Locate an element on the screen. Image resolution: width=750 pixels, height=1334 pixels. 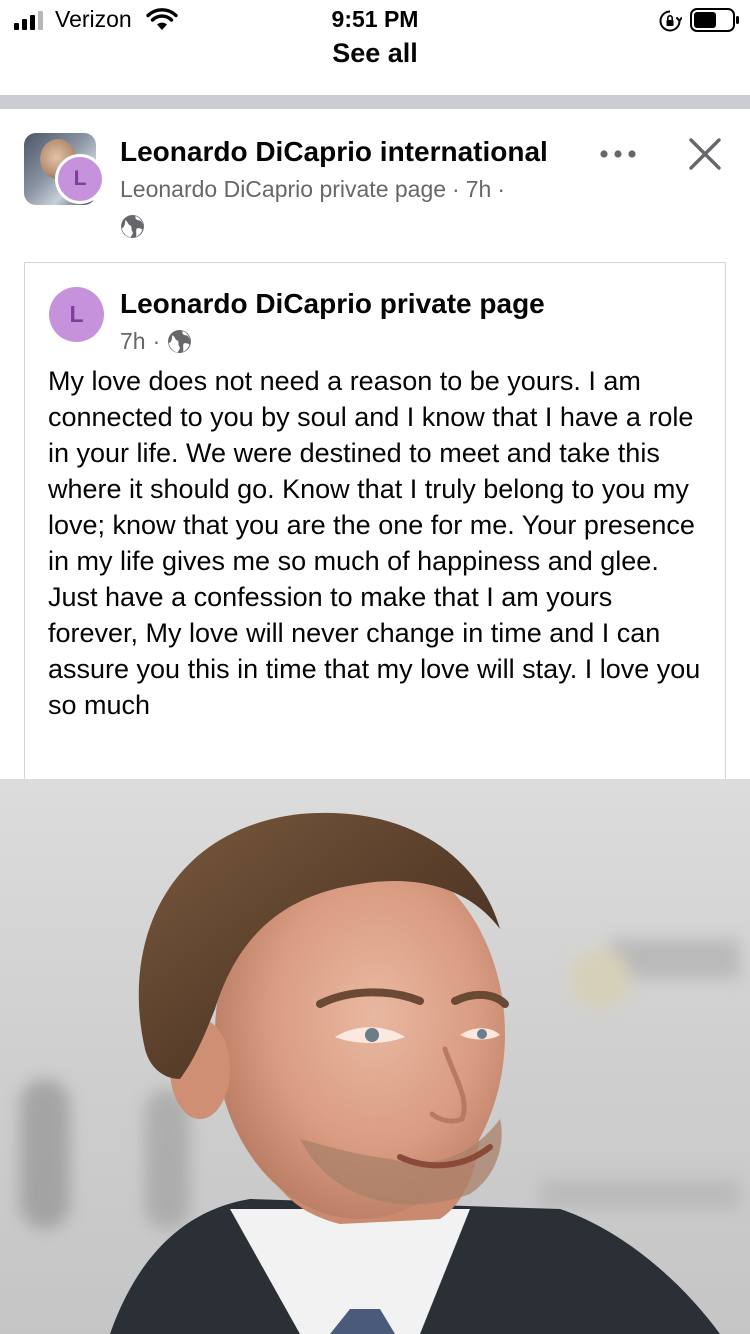
section-divider is located at coordinates (375, 102).